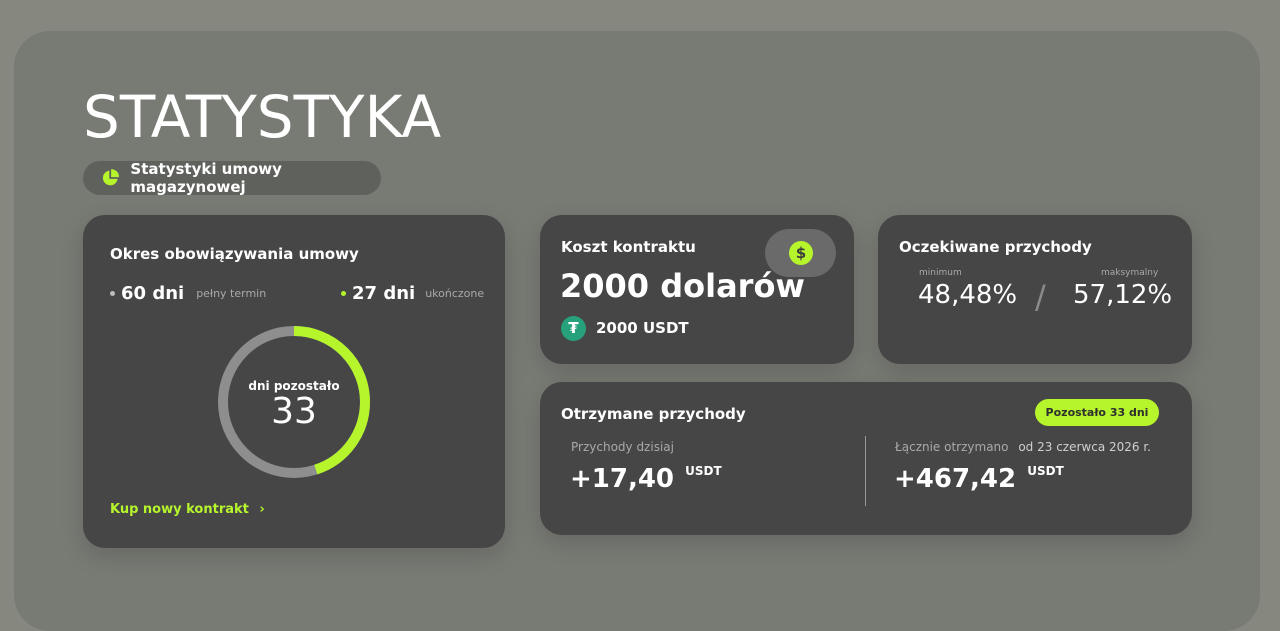 Image resolution: width=1280 pixels, height=631 pixels. Describe the element at coordinates (955, 479) in the screenshot. I see `total-received-value: +467,42` at that location.